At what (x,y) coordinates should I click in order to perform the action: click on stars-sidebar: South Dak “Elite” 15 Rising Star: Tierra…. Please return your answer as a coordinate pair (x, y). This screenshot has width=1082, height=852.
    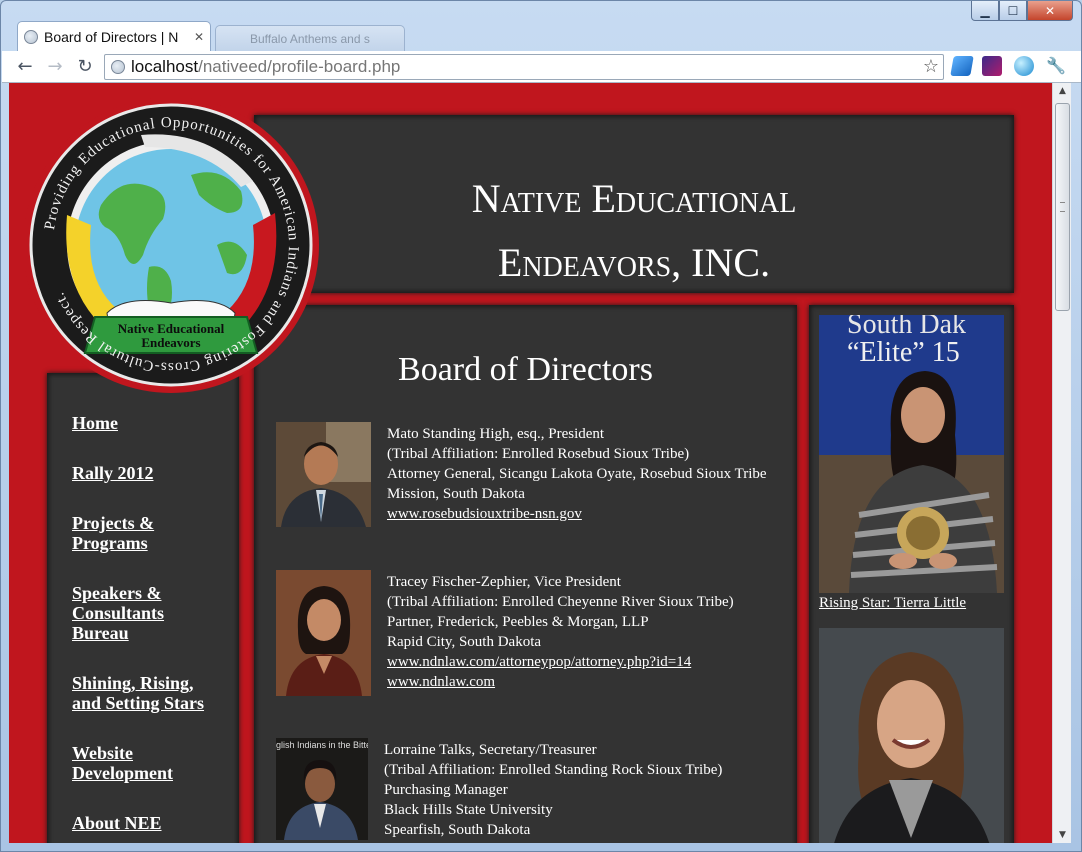
    Looking at the image, I should click on (911, 574).